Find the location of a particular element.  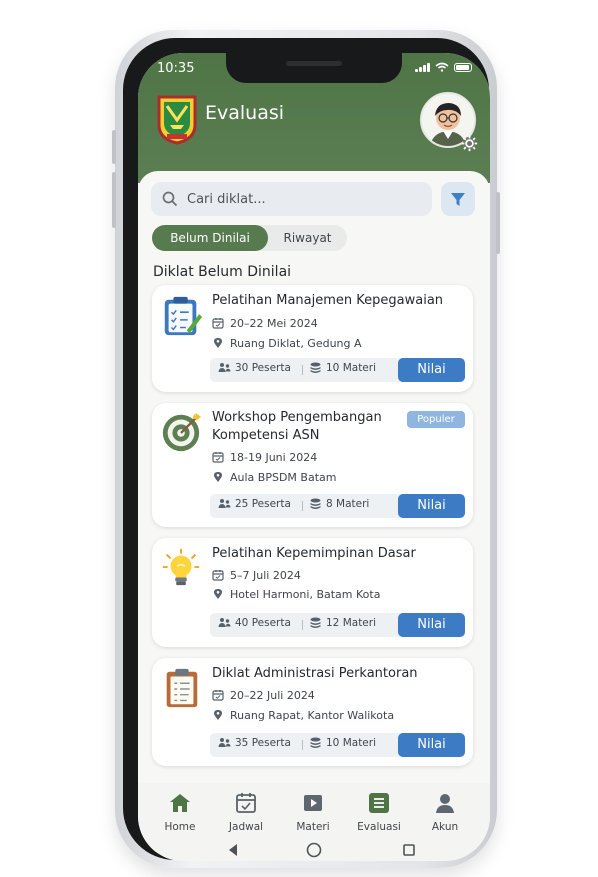

participant-count-text: 35 Peserta is located at coordinates (263, 743).